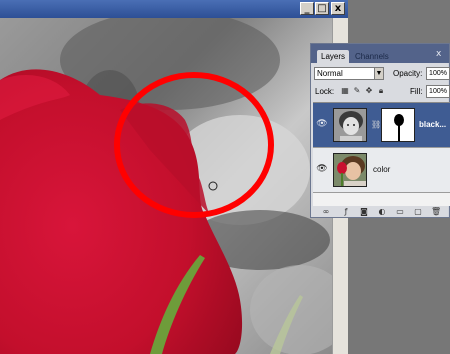 The height and width of the screenshot is (354, 450). What do you see at coordinates (333, 56) in the screenshot?
I see `tab-layers: Layers` at bounding box center [333, 56].